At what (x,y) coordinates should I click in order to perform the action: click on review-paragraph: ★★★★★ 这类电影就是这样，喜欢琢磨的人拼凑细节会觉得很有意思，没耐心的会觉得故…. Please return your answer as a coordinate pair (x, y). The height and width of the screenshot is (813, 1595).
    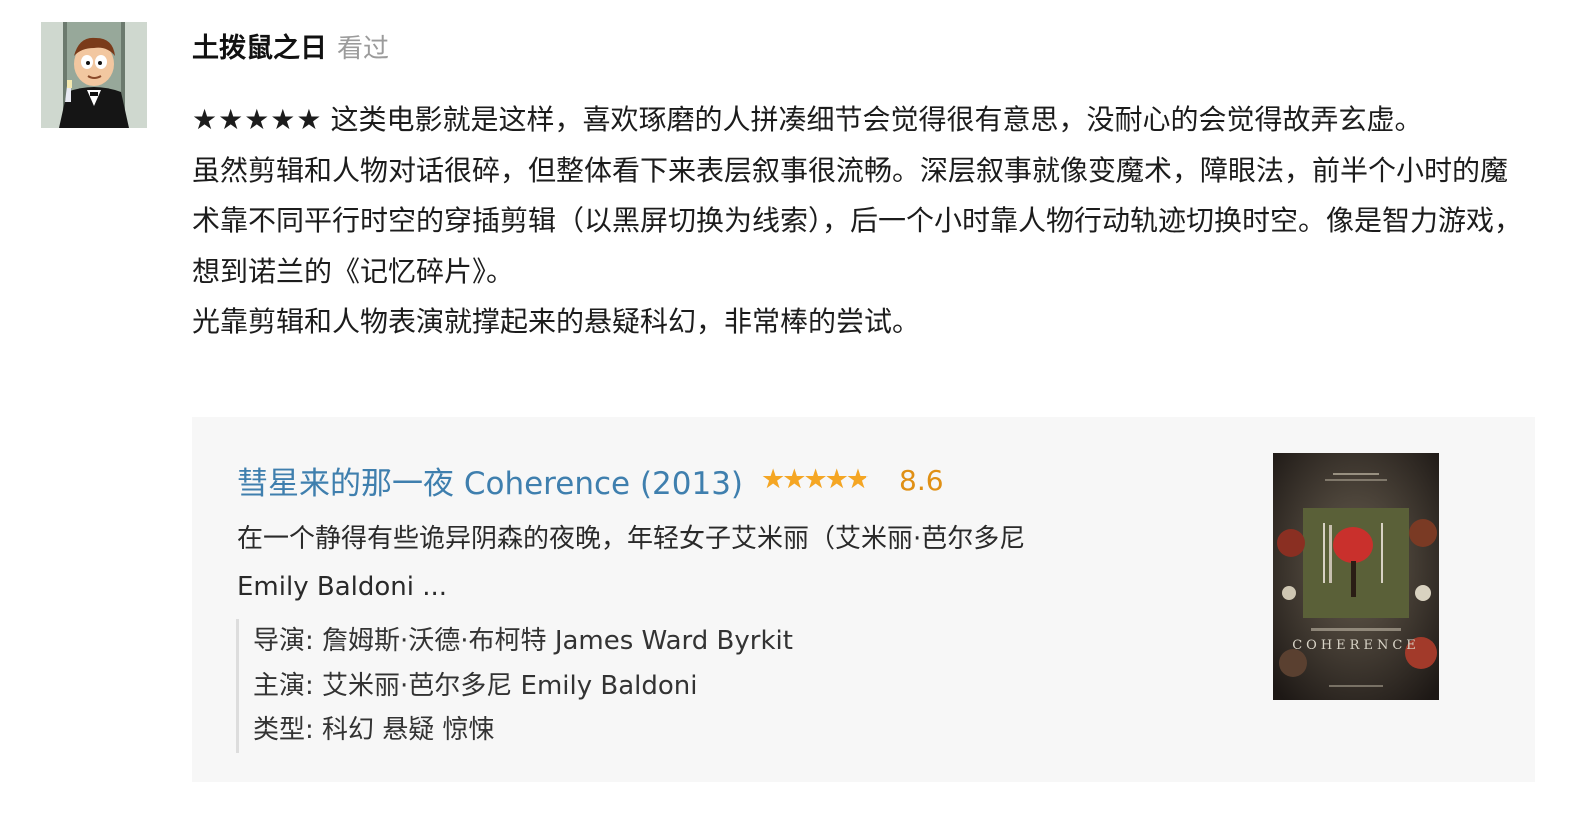
    Looking at the image, I should click on (862, 120).